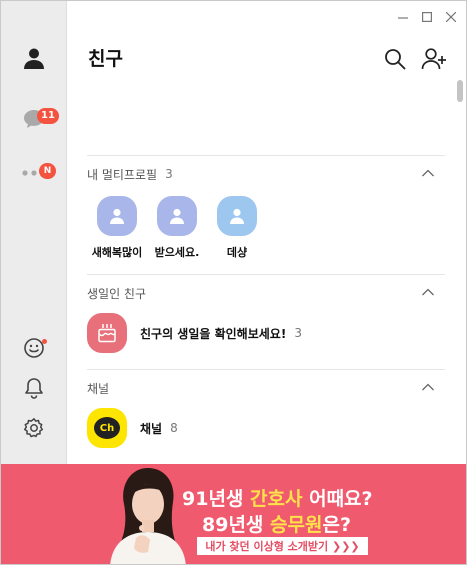  Describe the element at coordinates (266, 428) in the screenshot. I see `channel-row: Ch 채널 8` at that location.